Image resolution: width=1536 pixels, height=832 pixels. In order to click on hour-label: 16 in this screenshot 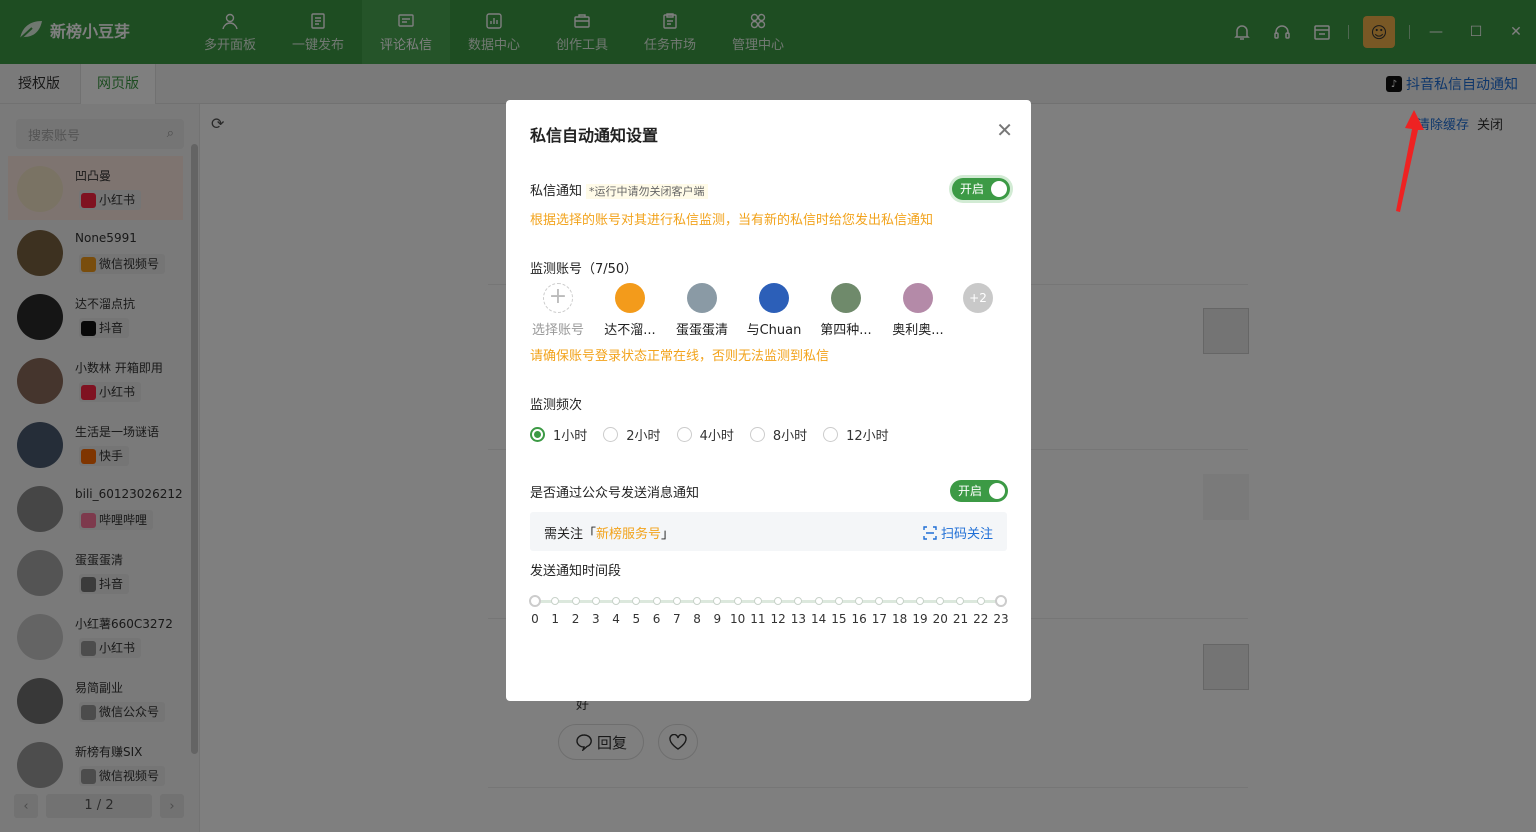, I will do `click(859, 619)`.